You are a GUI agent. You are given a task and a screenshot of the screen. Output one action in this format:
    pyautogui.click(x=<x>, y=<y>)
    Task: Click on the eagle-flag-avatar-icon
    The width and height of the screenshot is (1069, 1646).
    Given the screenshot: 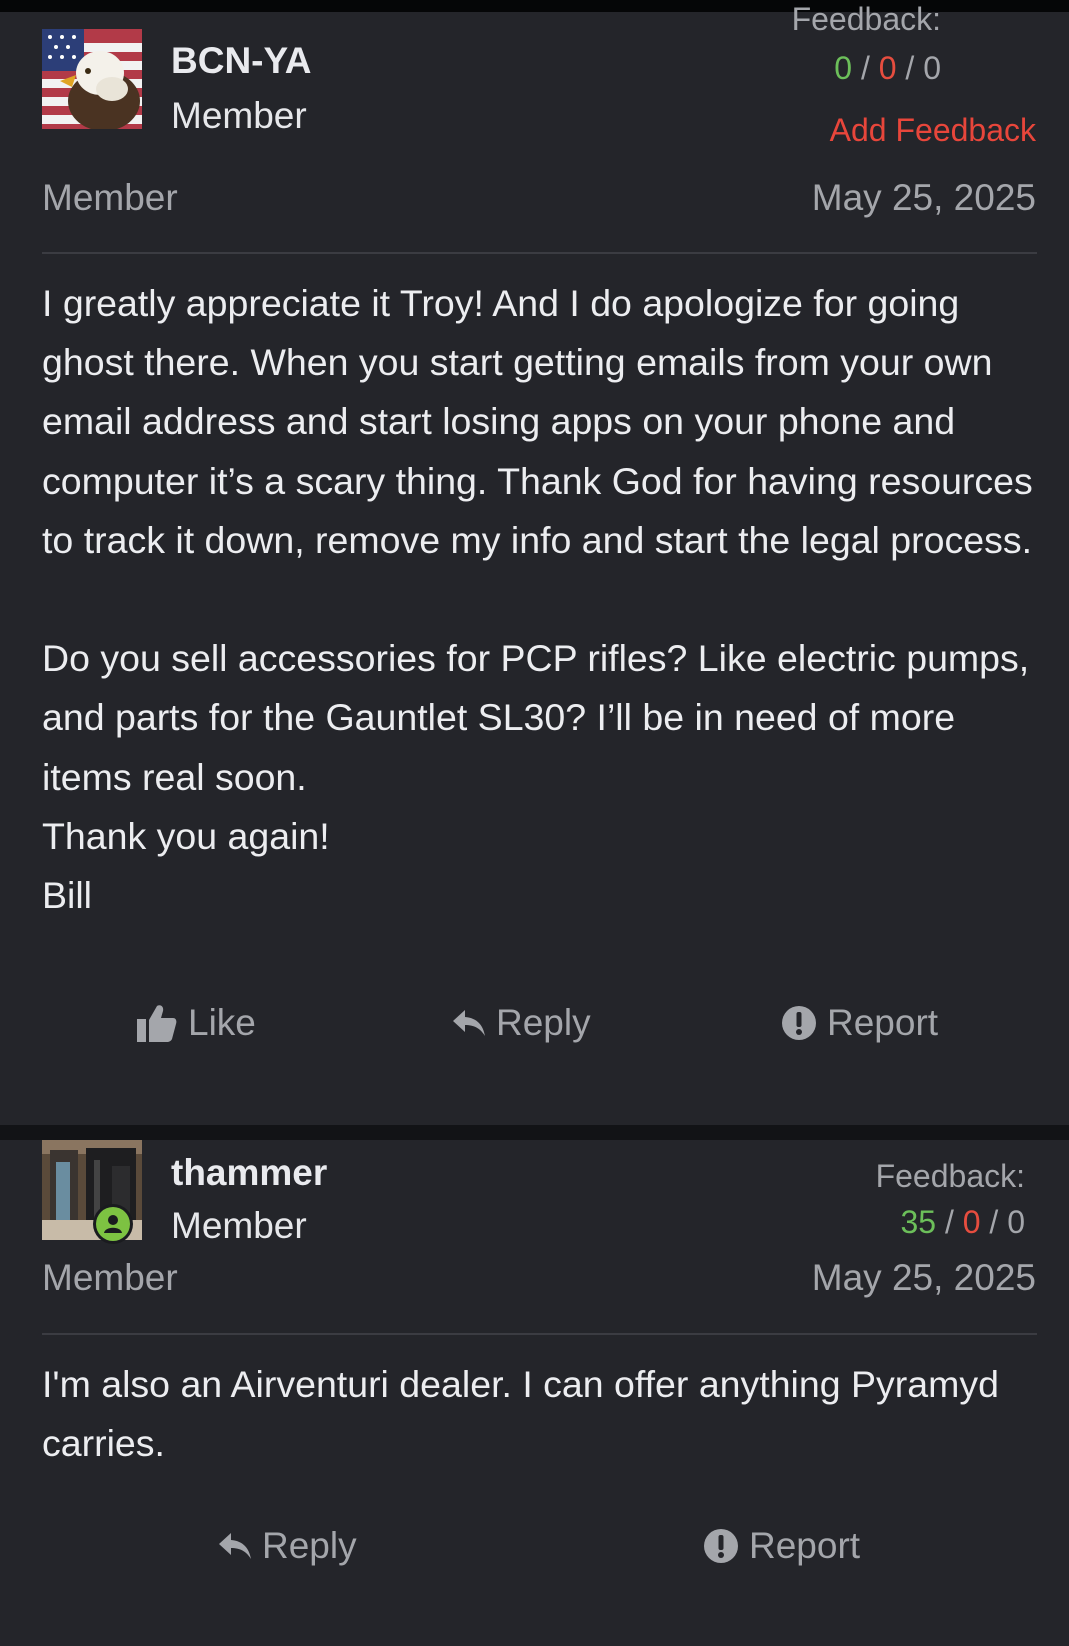 What is the action you would take?
    pyautogui.click(x=92, y=80)
    